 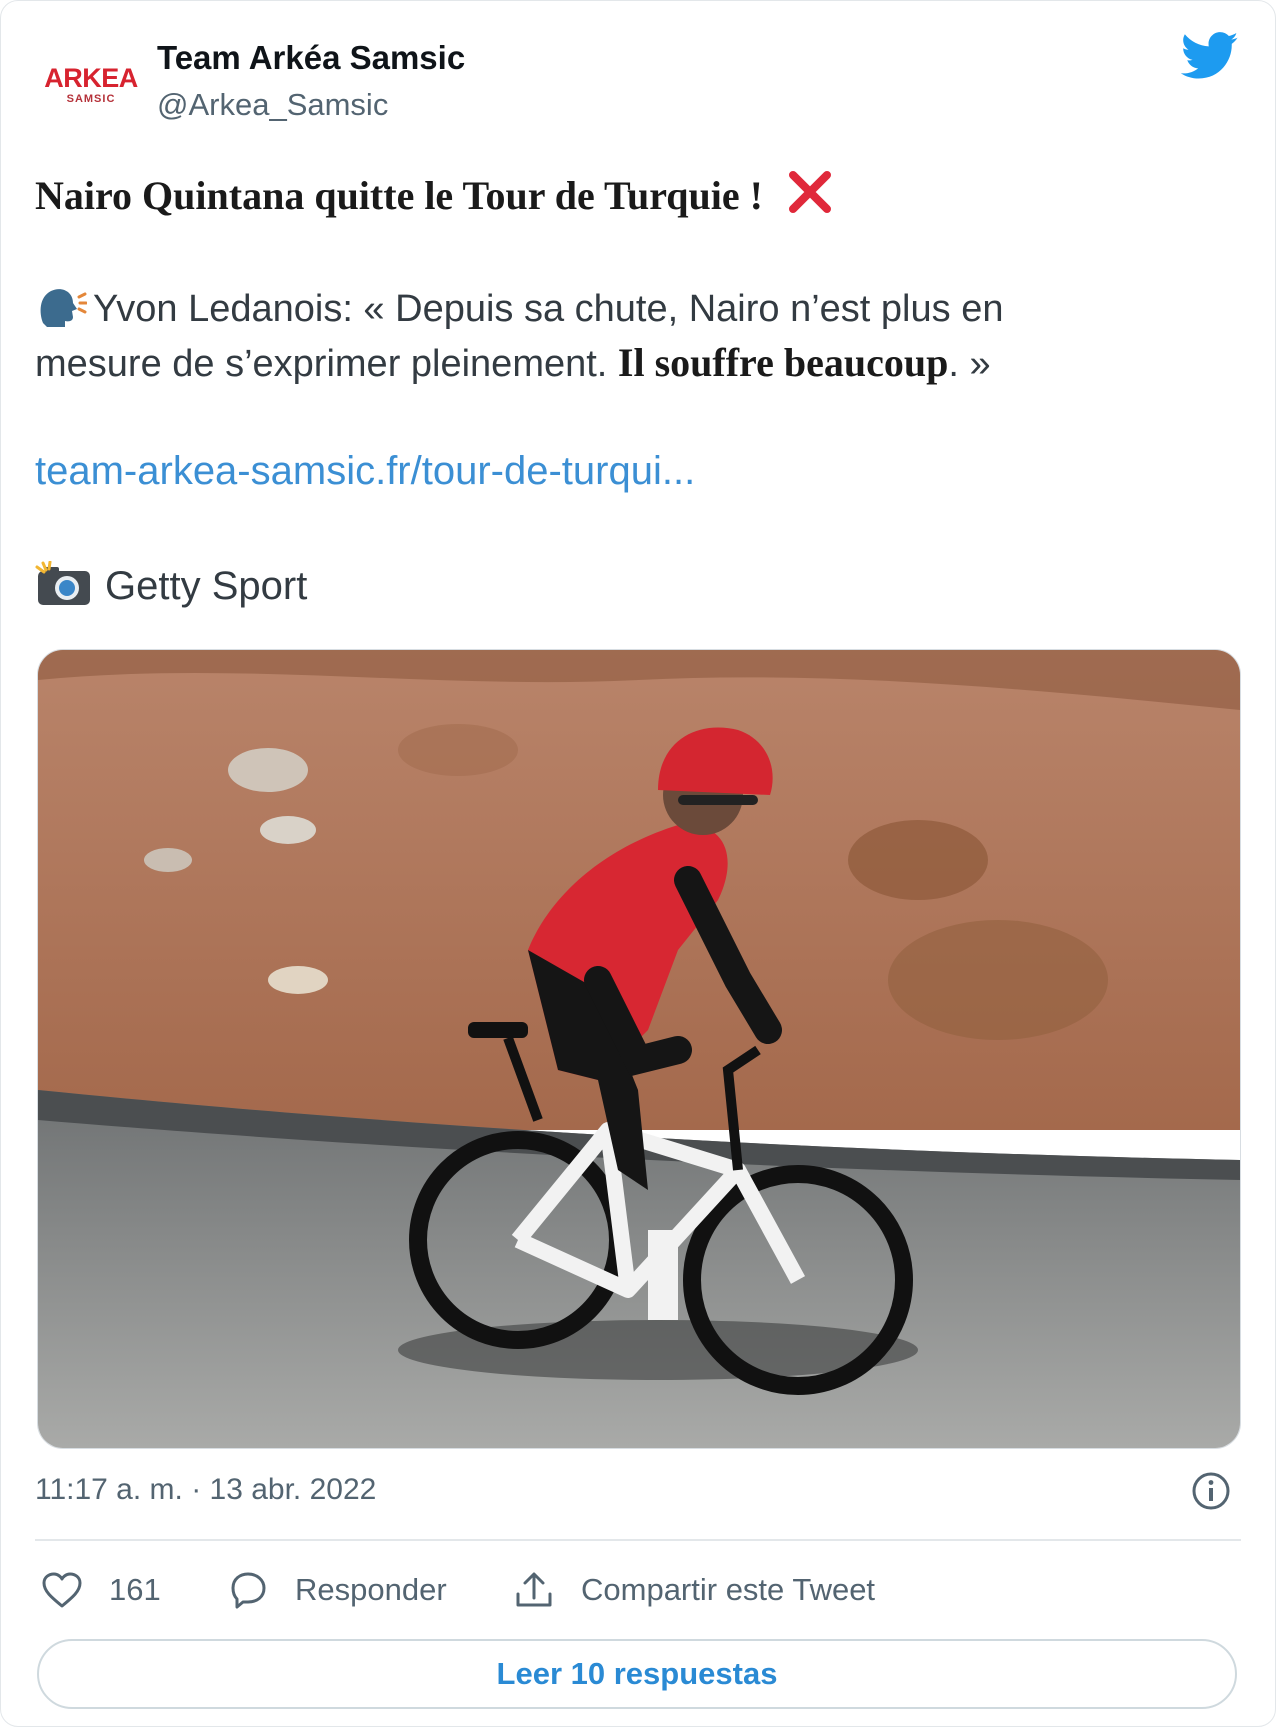 What do you see at coordinates (810, 192) in the screenshot?
I see `red-x-mark-icon` at bounding box center [810, 192].